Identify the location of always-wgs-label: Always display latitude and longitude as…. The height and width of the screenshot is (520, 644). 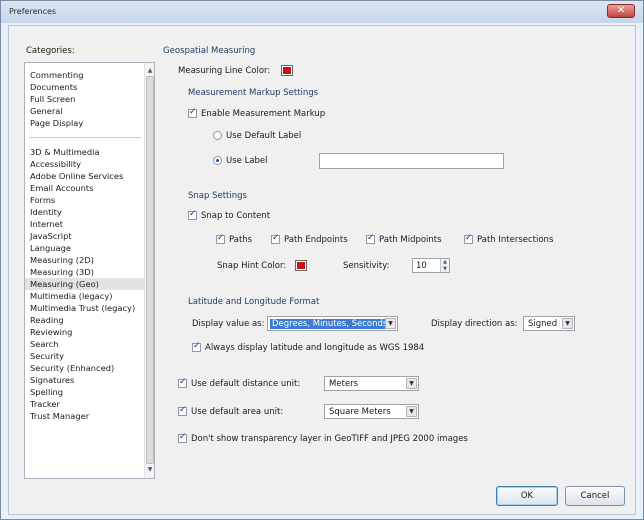
(315, 348).